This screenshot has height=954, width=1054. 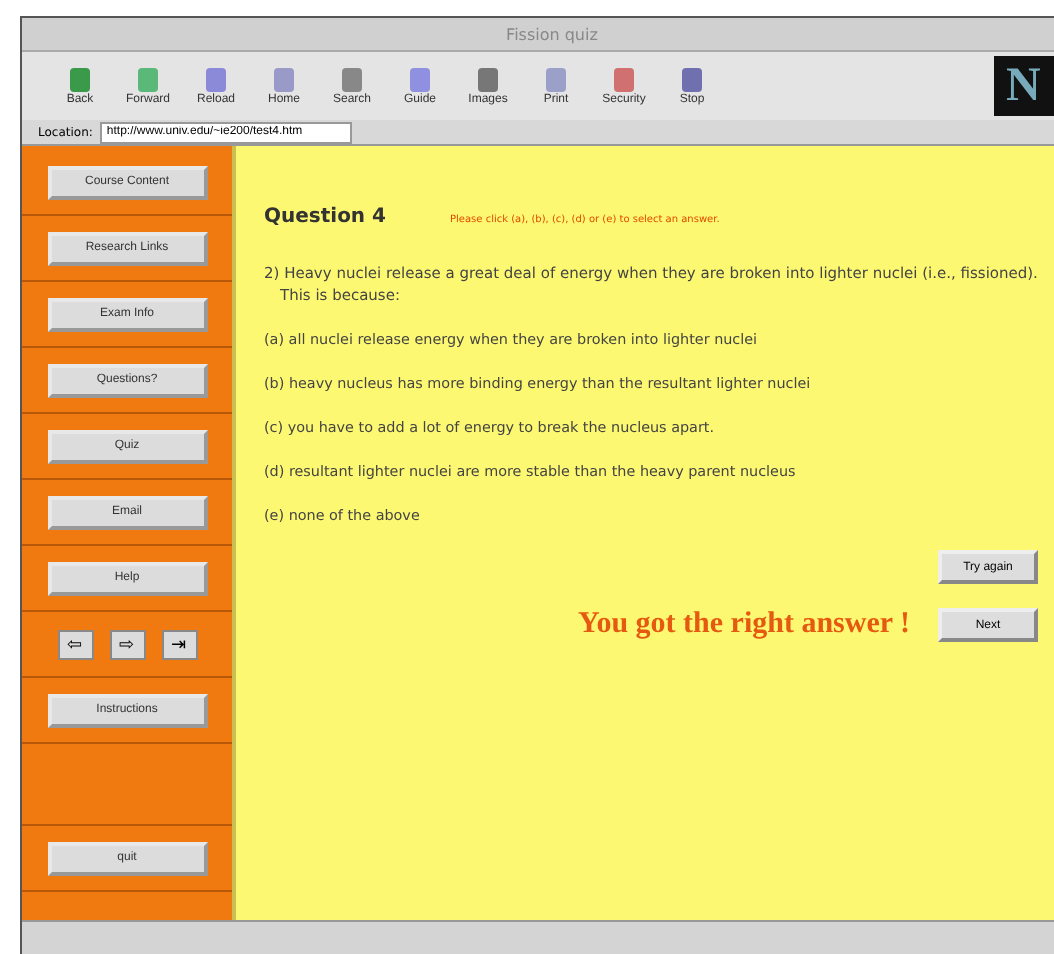 I want to click on feedback-message: You got the right answer !, so click(x=744, y=625).